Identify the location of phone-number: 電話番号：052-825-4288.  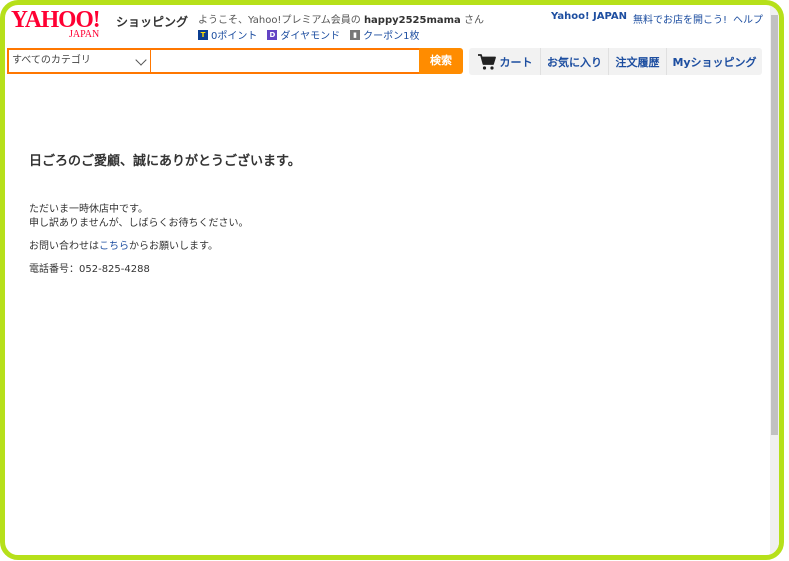
(89, 269).